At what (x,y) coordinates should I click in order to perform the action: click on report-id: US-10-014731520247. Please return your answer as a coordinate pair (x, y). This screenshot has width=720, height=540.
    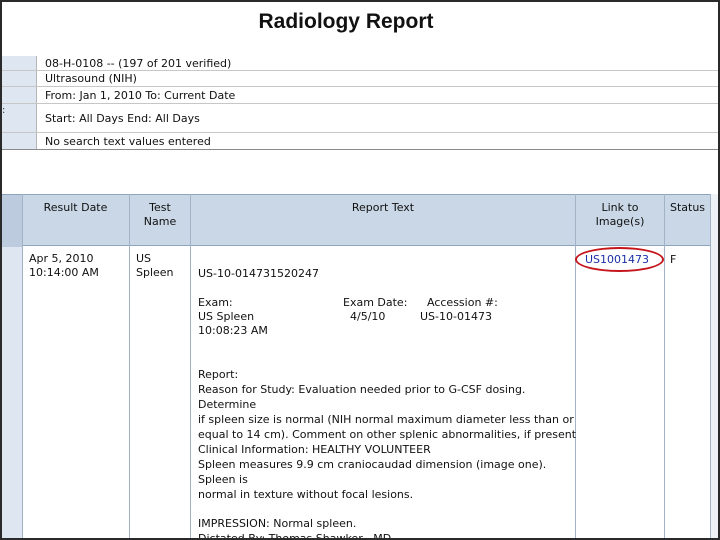
    Looking at the image, I should click on (258, 273).